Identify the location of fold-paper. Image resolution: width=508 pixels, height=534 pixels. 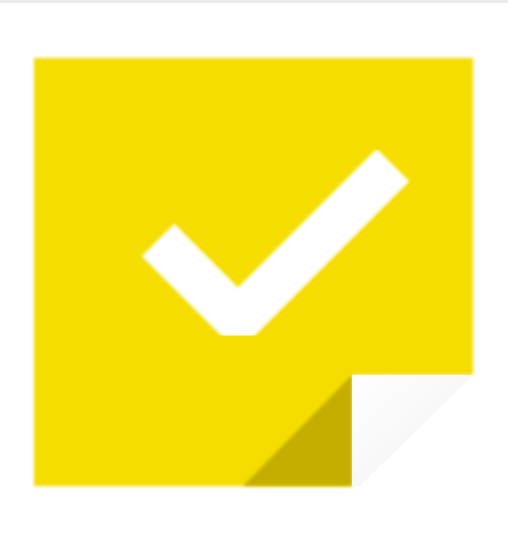
(412, 430).